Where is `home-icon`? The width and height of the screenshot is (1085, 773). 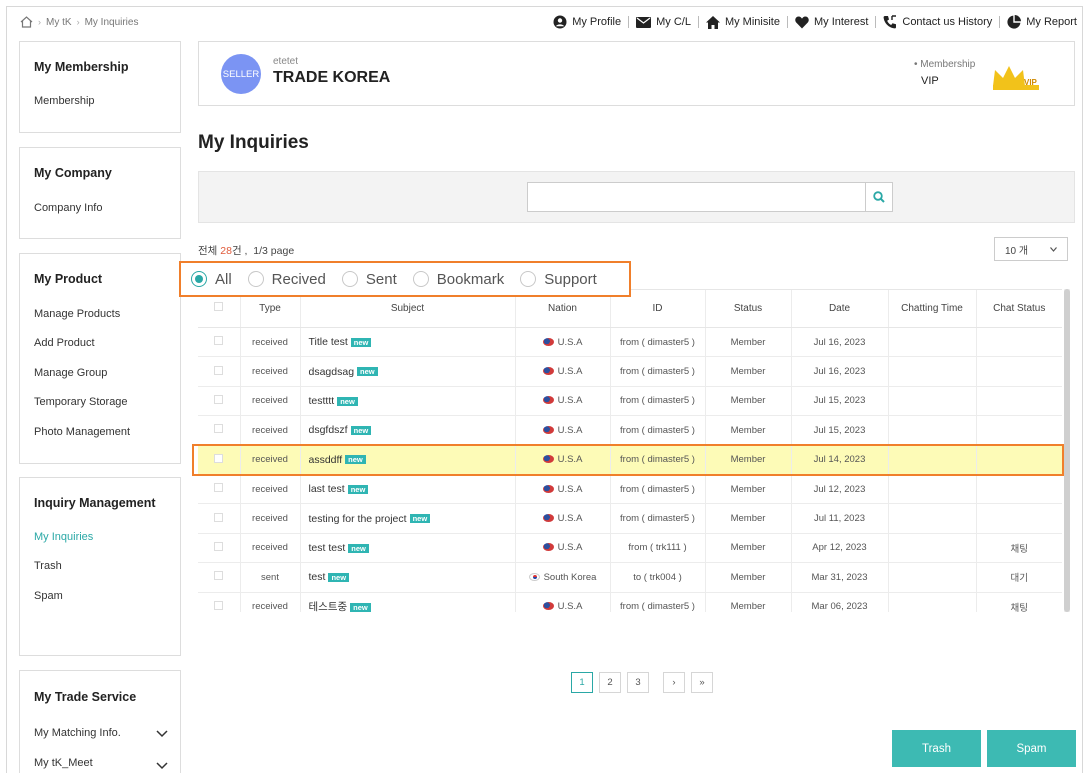 home-icon is located at coordinates (26, 22).